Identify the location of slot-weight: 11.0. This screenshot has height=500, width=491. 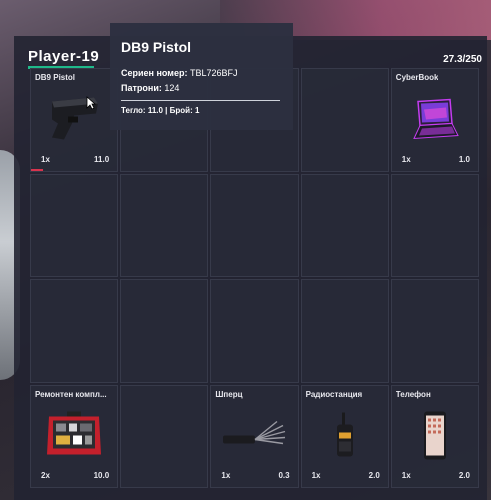
(102, 159).